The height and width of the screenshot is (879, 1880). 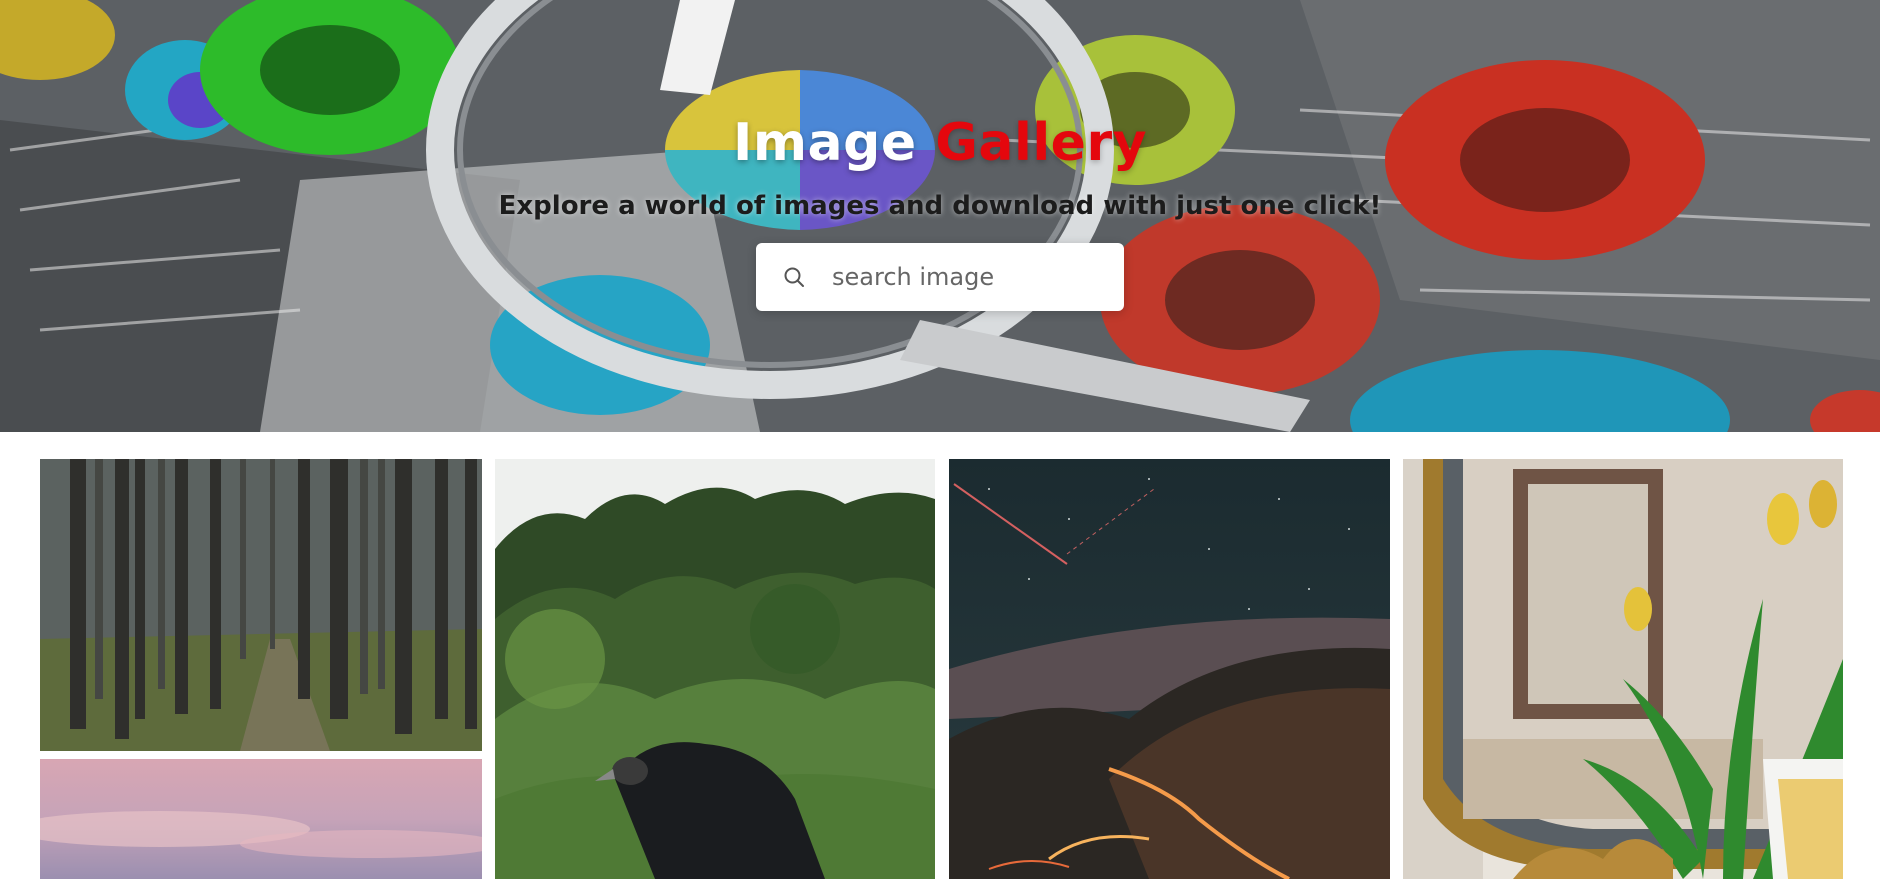 I want to click on gallery-image-forest, so click(x=261, y=605).